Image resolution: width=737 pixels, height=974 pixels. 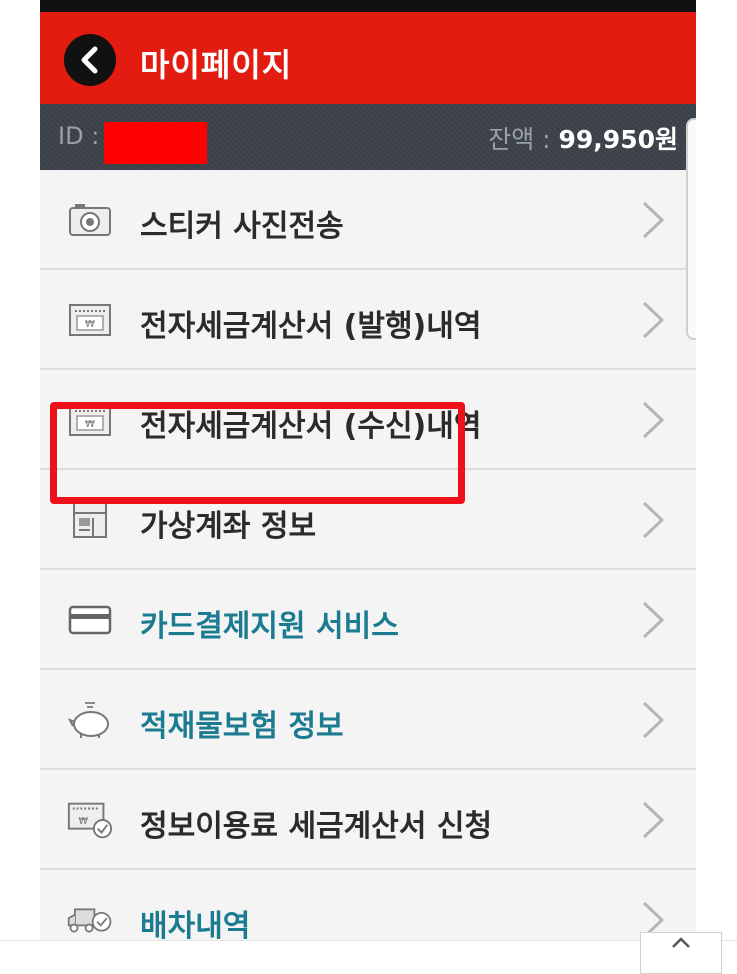 What do you see at coordinates (368, 720) in the screenshot?
I see `menu-item-cargo-insurance: 적재물보험 정보` at bounding box center [368, 720].